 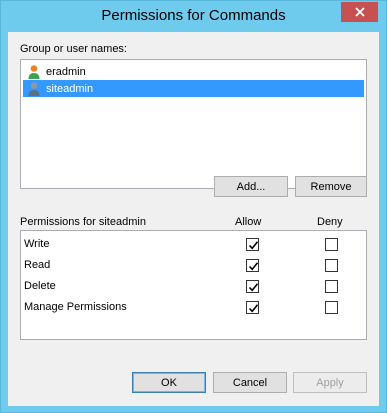 I want to click on permission-row: Delete, so click(x=193, y=286).